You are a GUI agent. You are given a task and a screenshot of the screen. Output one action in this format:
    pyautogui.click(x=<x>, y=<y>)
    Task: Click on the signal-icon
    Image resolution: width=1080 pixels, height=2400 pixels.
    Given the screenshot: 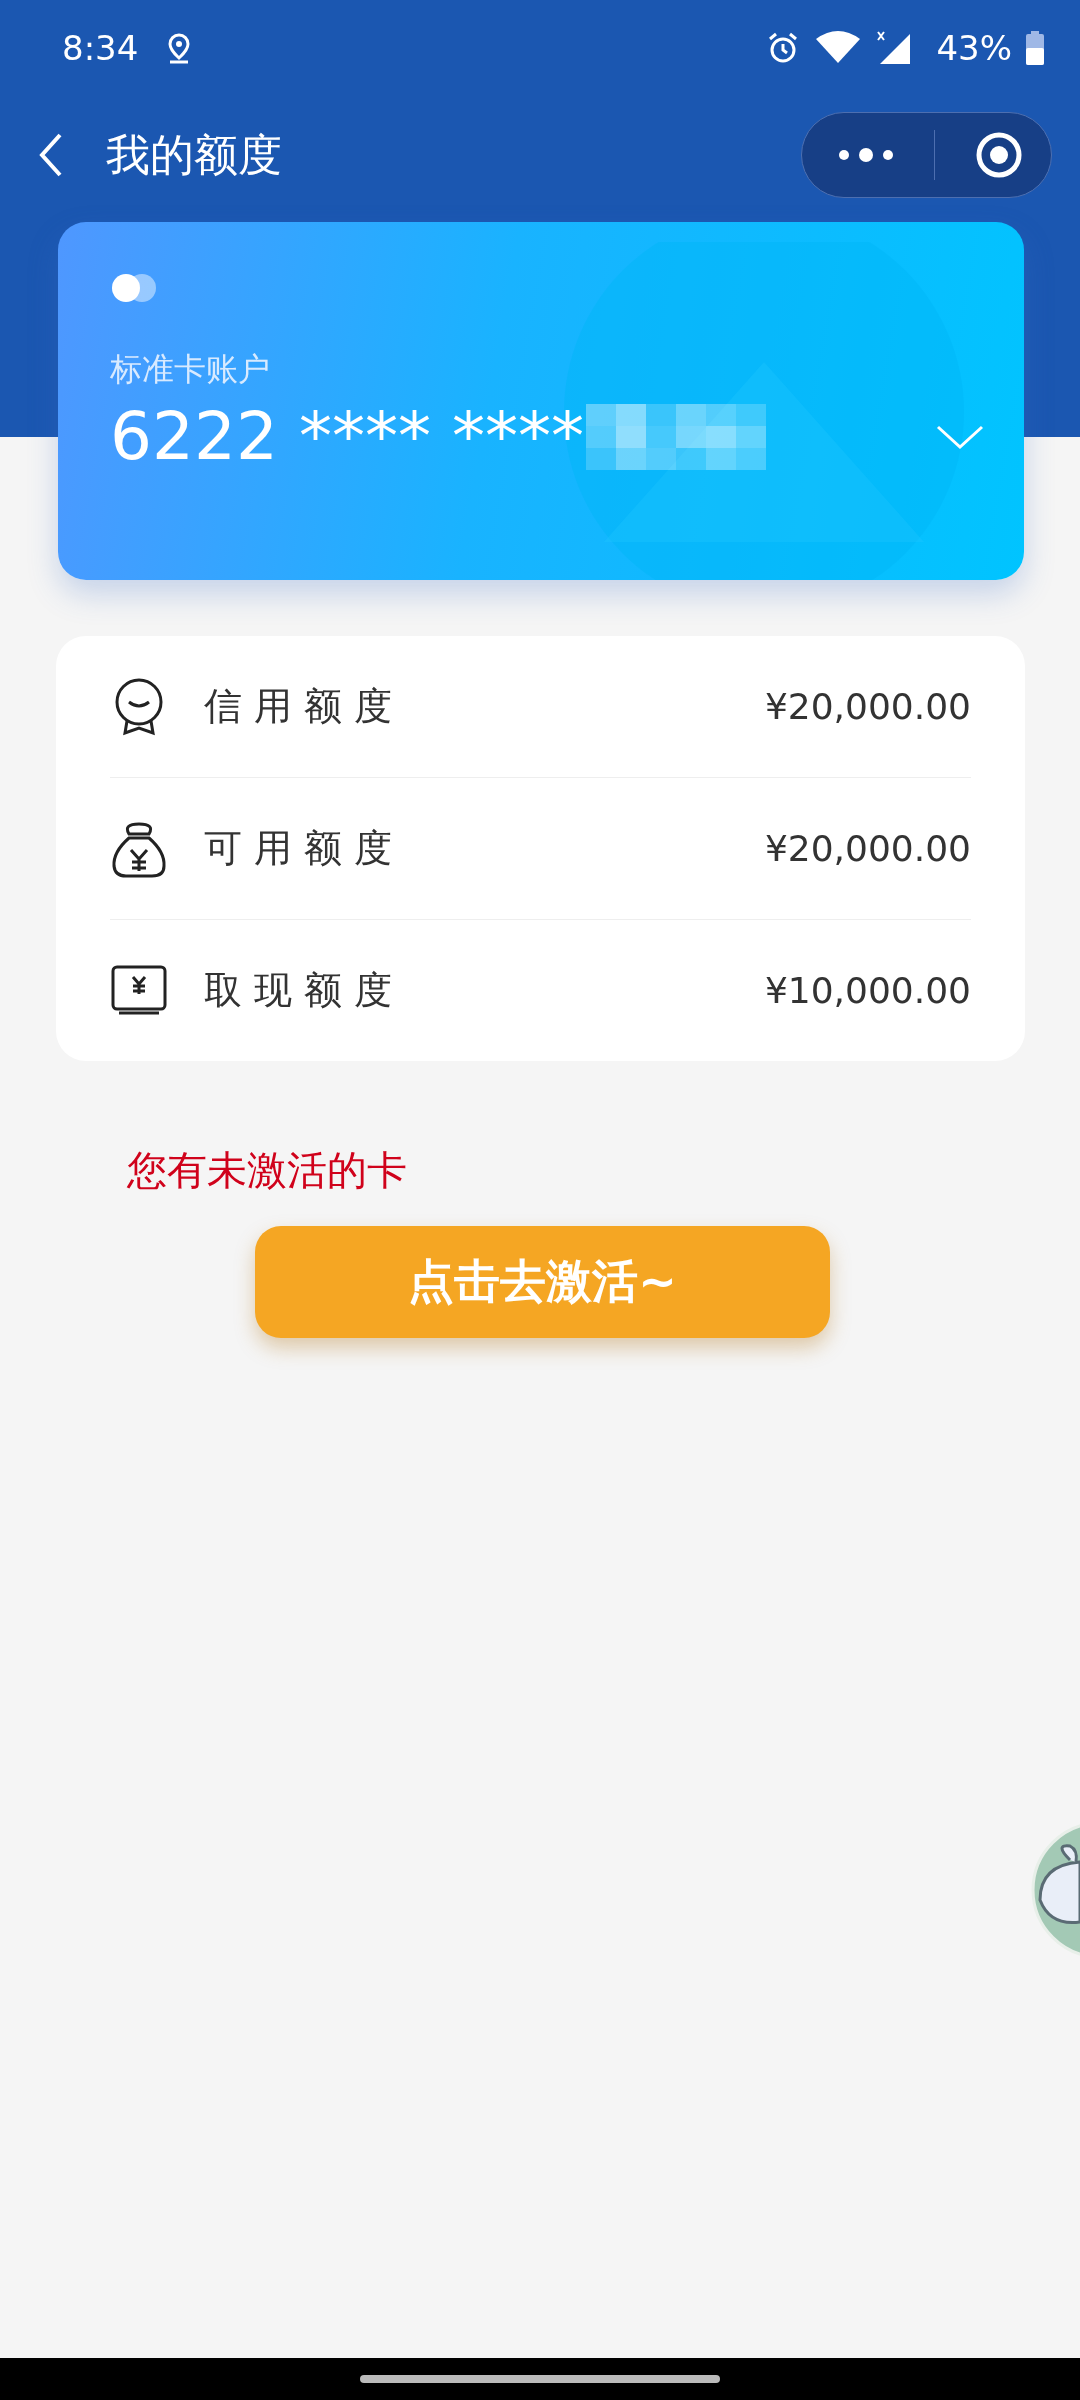 What is the action you would take?
    pyautogui.click(x=894, y=47)
    